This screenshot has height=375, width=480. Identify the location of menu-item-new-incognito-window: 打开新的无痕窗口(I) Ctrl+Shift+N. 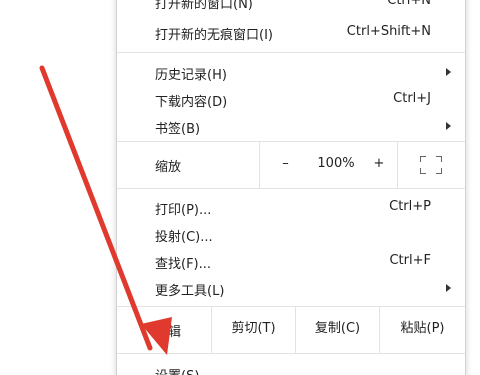
(291, 32).